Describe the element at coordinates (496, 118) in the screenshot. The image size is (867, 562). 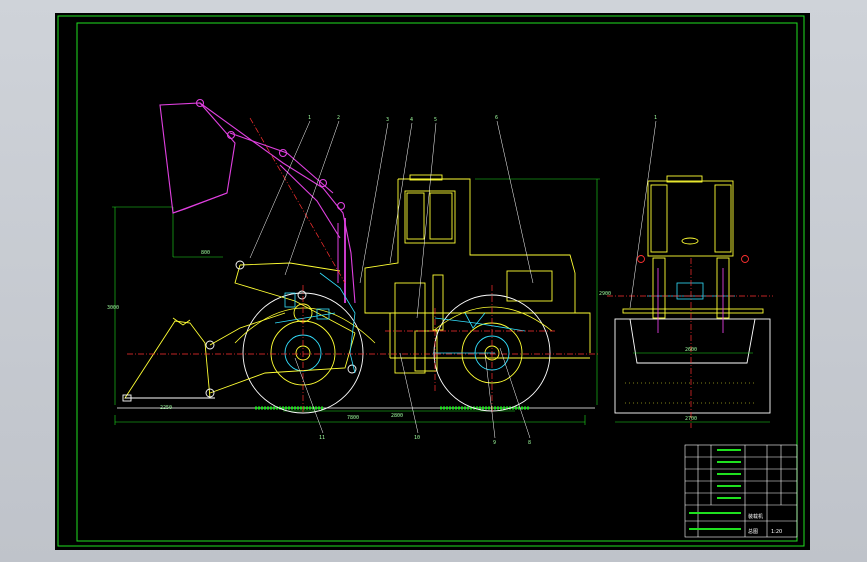
I see `callout-6: 6` at that location.